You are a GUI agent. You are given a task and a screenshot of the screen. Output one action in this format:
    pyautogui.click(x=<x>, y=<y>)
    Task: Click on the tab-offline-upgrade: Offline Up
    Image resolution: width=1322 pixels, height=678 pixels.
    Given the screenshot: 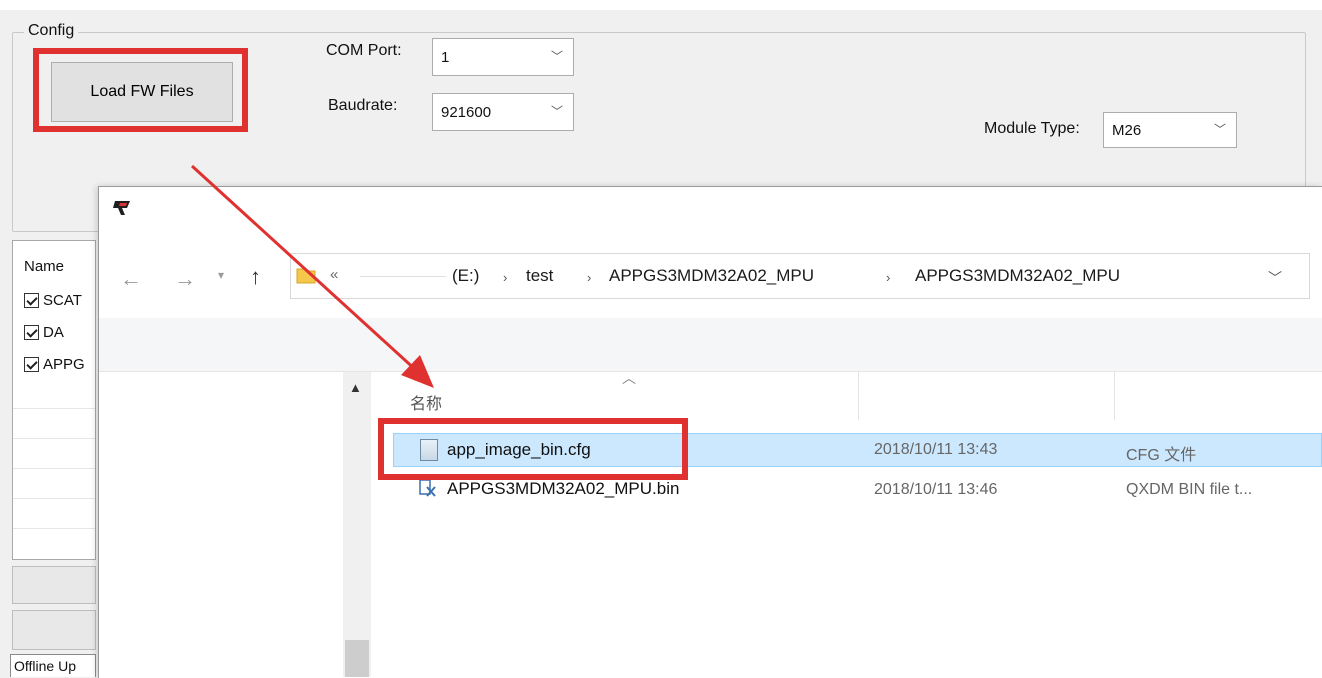 What is the action you would take?
    pyautogui.click(x=53, y=665)
    